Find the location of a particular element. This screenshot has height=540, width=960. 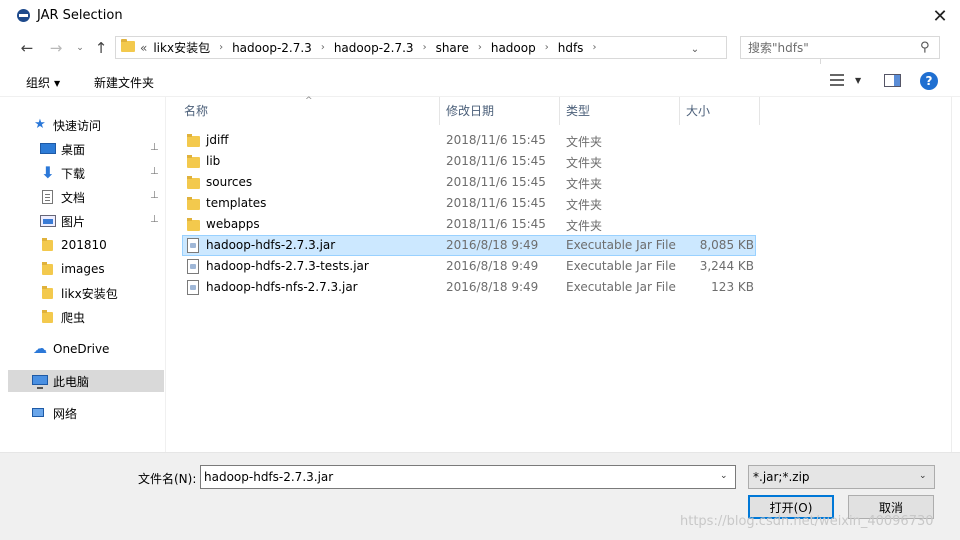

desktop-icon is located at coordinates (48, 148).